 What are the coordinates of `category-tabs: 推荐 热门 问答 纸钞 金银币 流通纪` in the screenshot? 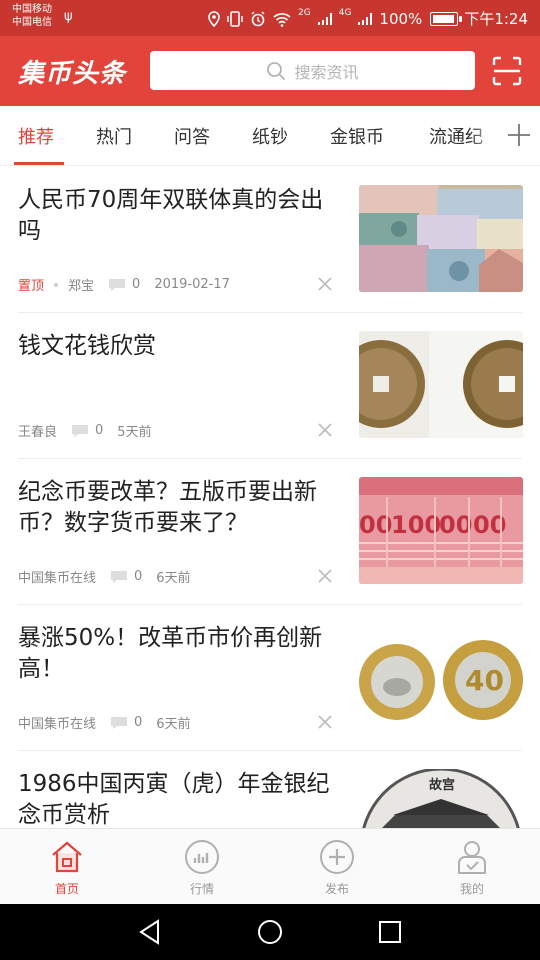 It's located at (270, 136).